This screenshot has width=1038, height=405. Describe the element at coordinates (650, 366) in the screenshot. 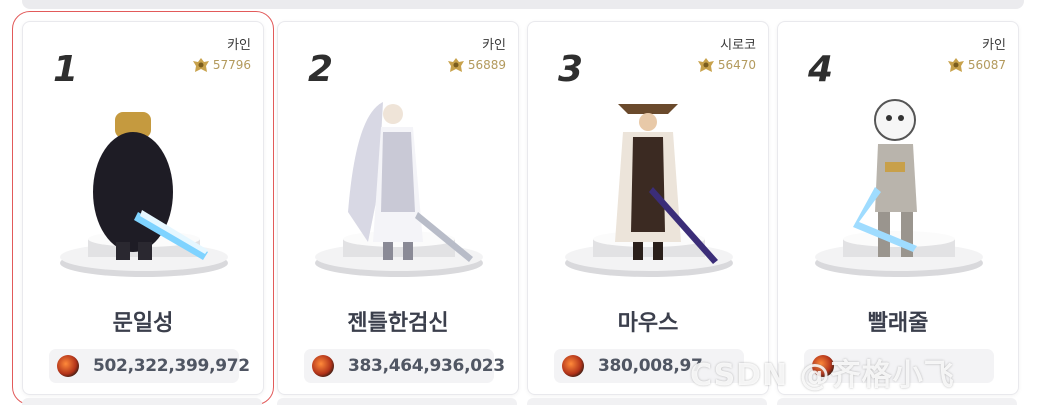

I see `combat-power-value: 380,008,97` at that location.